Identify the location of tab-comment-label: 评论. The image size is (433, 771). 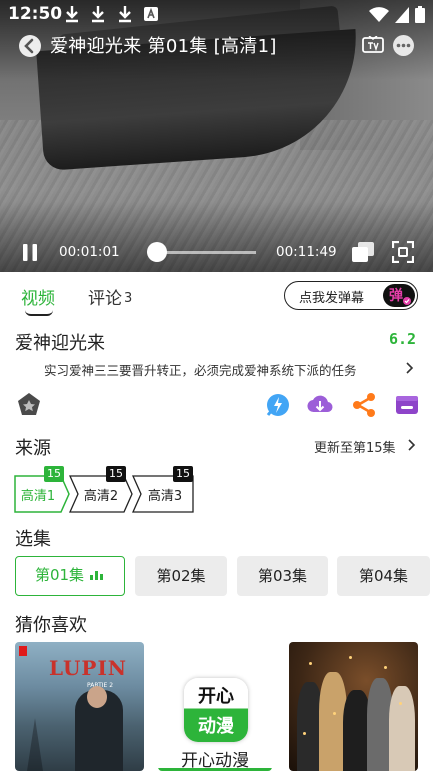
(105, 299).